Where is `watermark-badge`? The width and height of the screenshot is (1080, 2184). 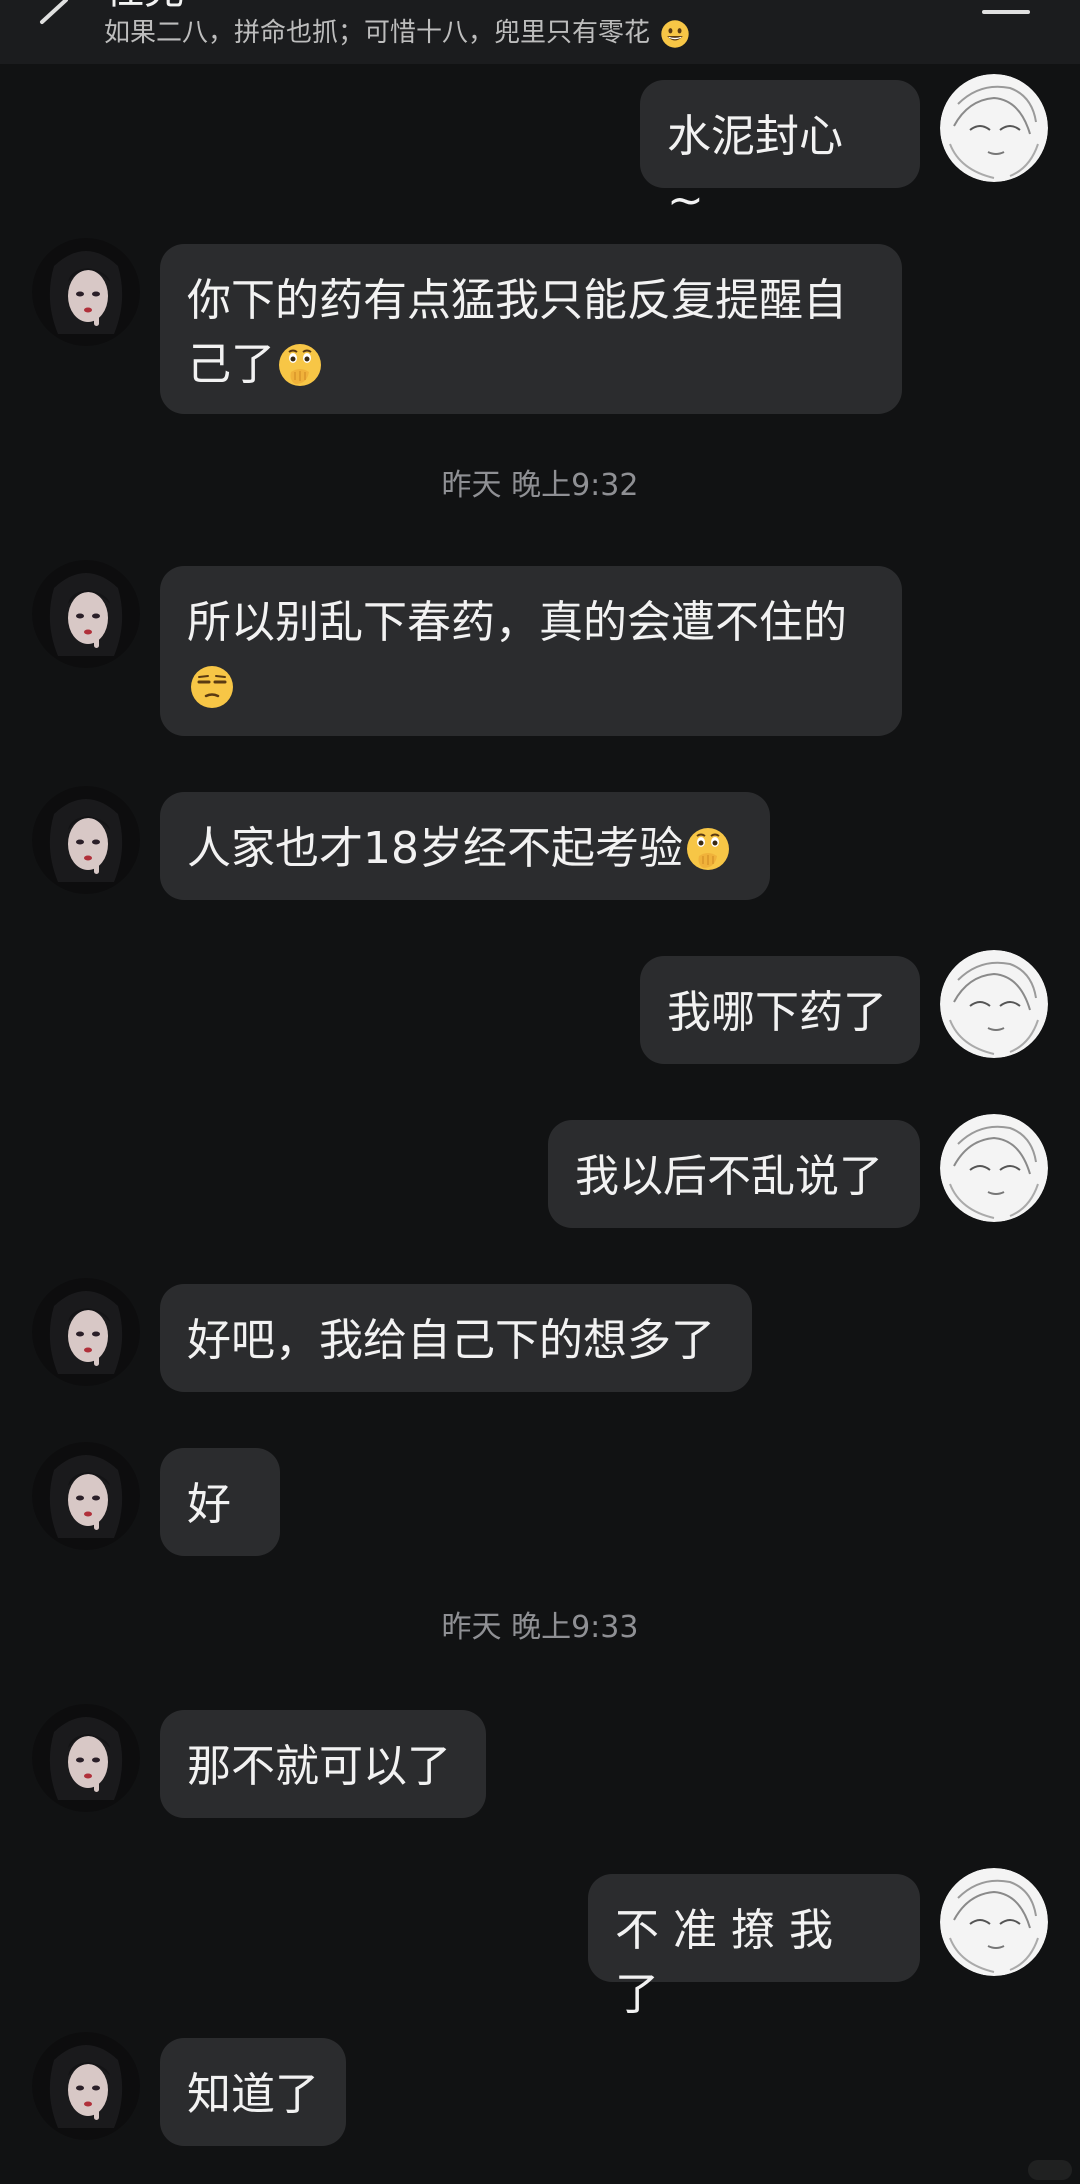 watermark-badge is located at coordinates (1050, 2170).